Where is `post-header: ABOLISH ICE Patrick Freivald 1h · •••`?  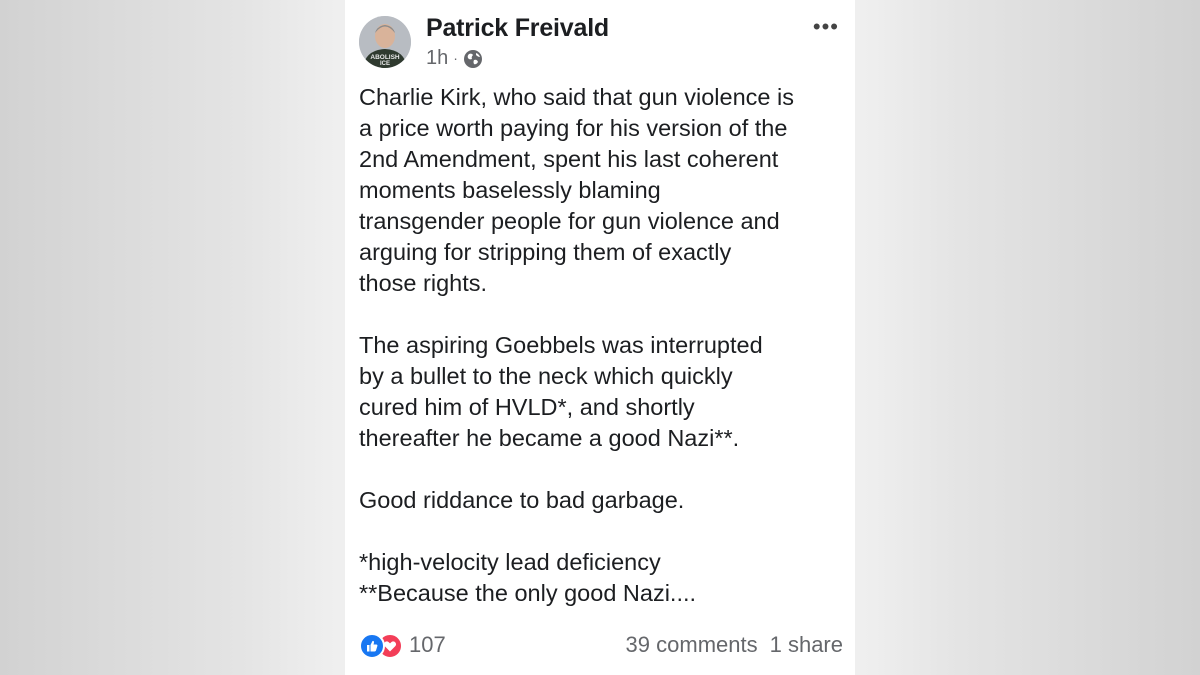
post-header: ABOLISH ICE Patrick Freivald 1h · ••• is located at coordinates (600, 40).